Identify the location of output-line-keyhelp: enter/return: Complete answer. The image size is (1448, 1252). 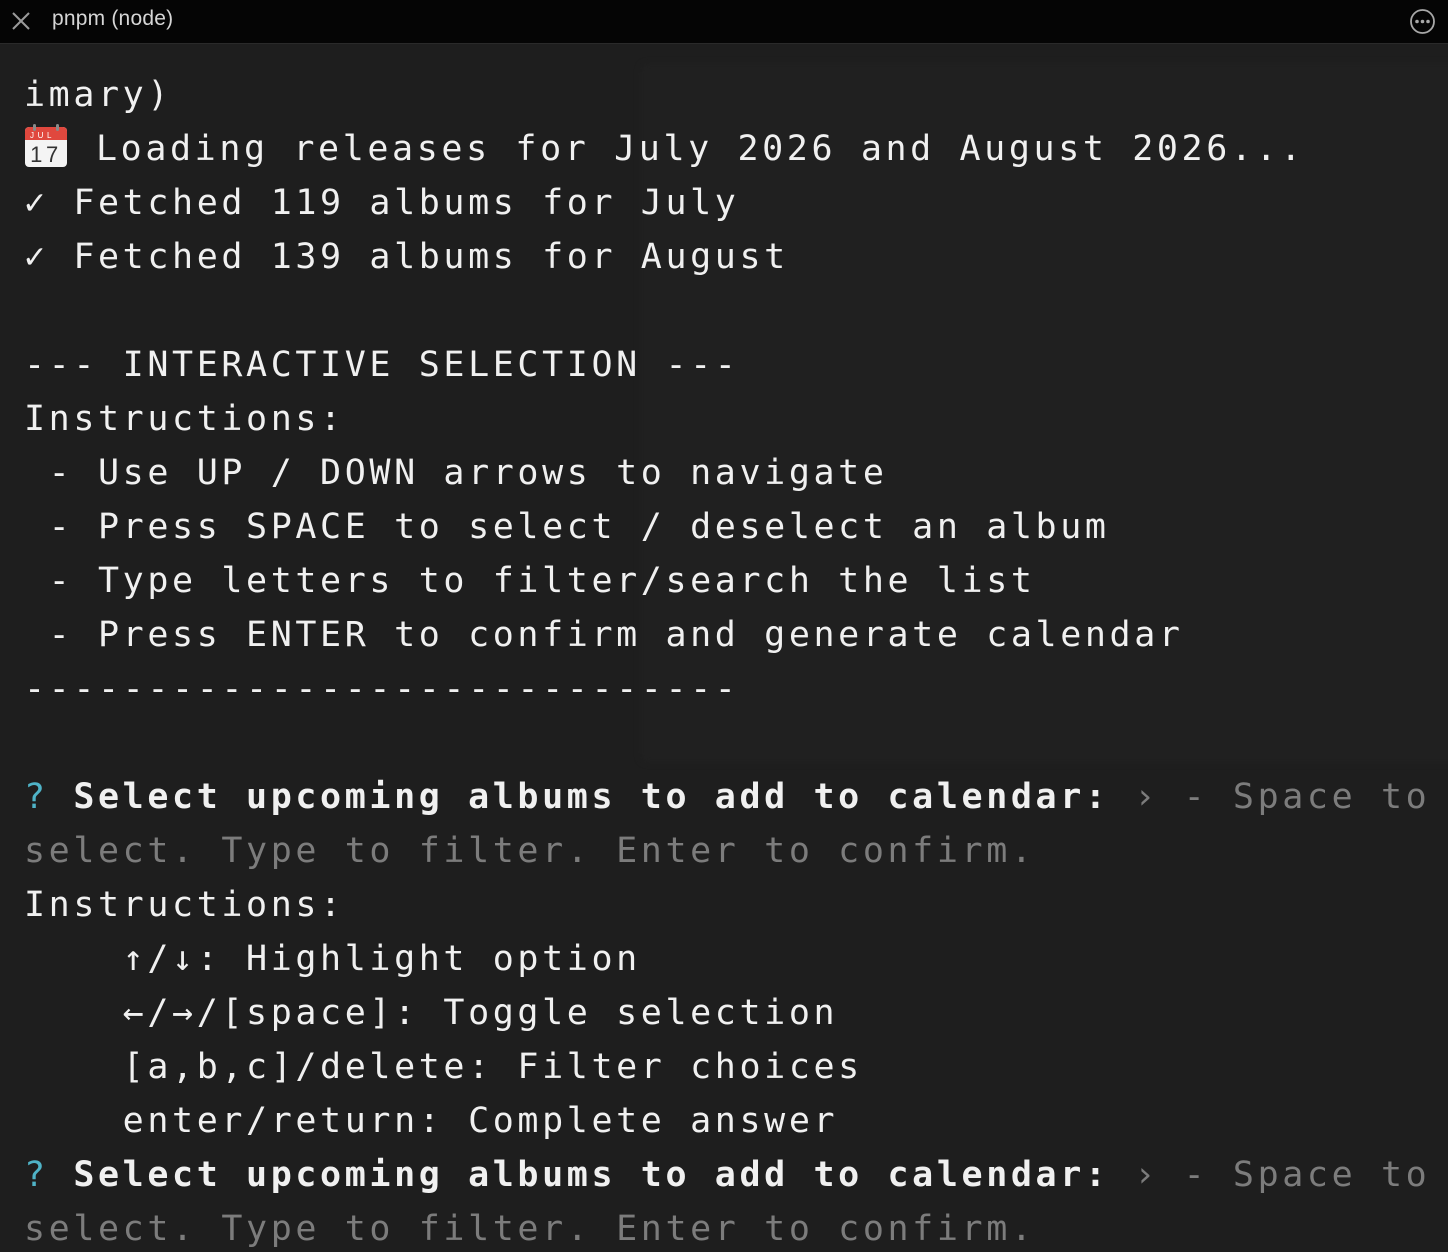
(431, 1121).